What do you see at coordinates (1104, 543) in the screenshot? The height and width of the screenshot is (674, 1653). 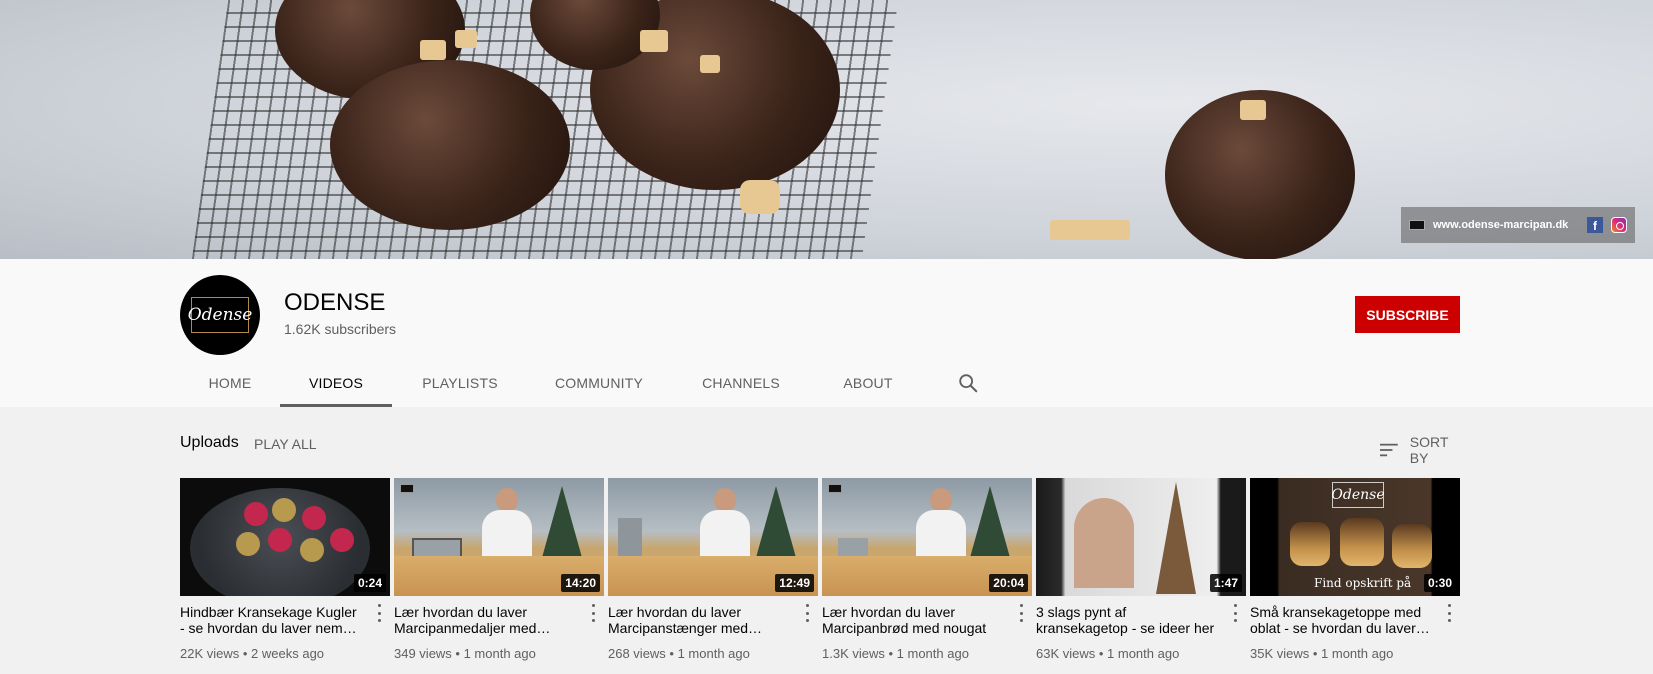 I see `hand-shape` at bounding box center [1104, 543].